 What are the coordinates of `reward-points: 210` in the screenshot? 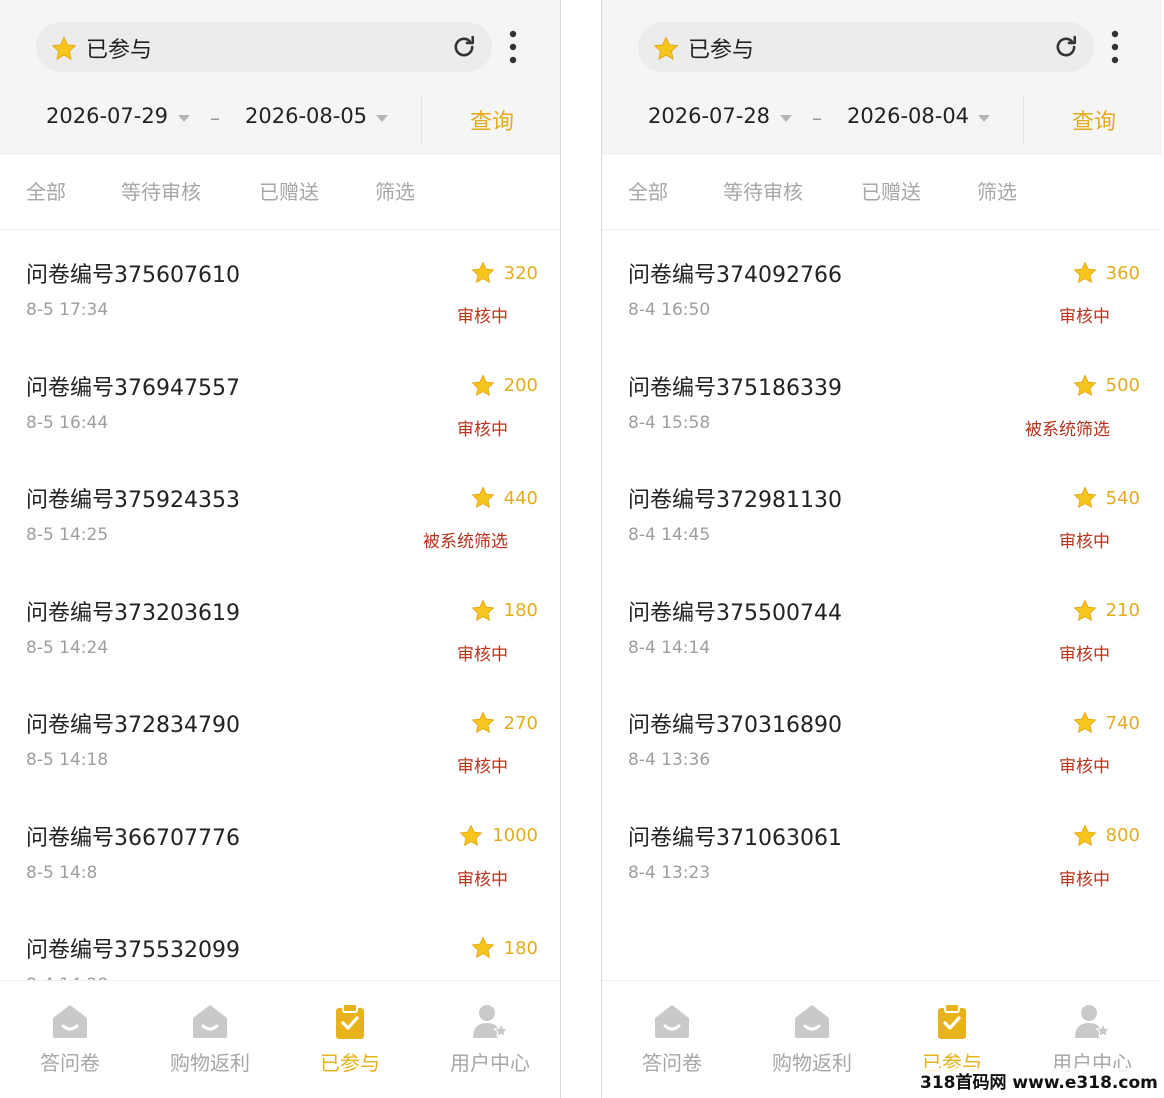 It's located at (1106, 611).